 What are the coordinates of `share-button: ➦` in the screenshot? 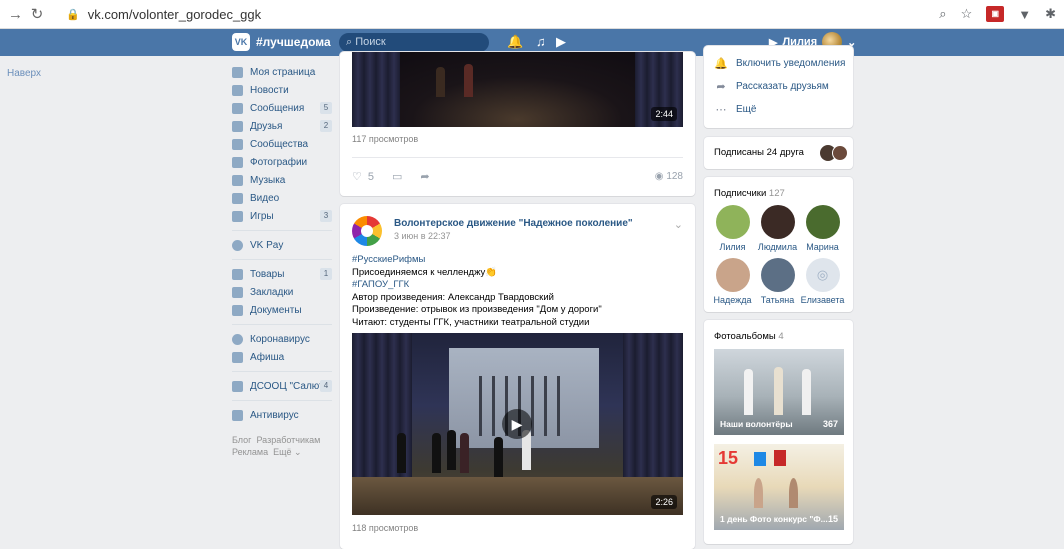 It's located at (424, 176).